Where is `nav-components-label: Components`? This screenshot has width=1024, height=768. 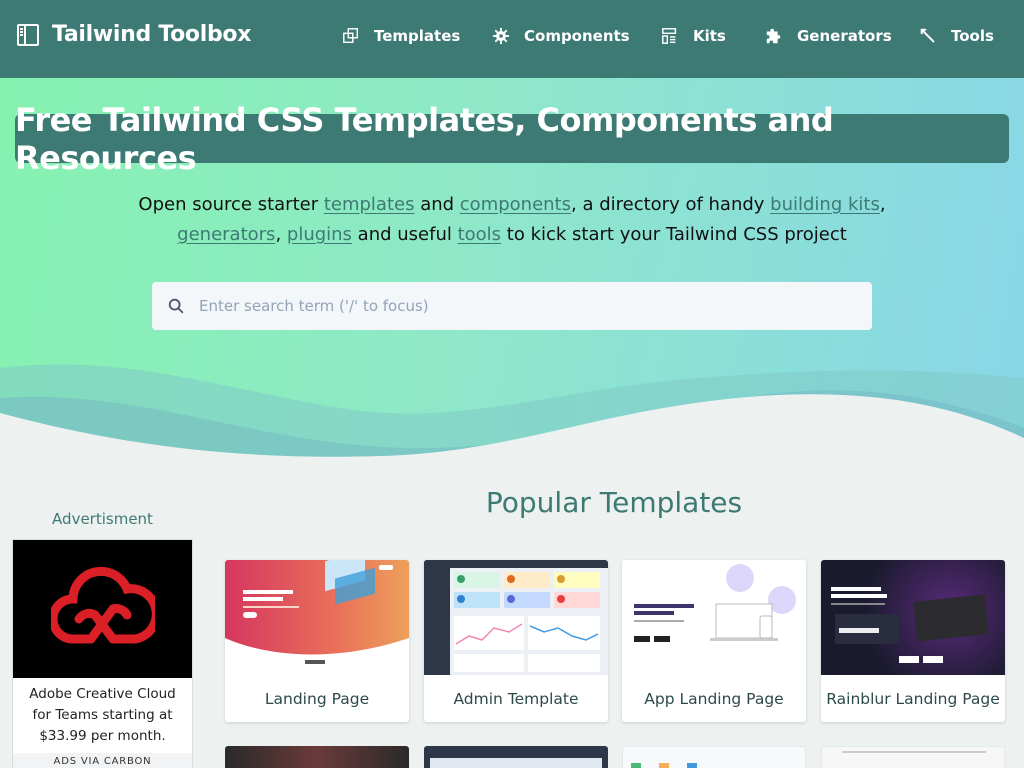 nav-components-label: Components is located at coordinates (577, 36).